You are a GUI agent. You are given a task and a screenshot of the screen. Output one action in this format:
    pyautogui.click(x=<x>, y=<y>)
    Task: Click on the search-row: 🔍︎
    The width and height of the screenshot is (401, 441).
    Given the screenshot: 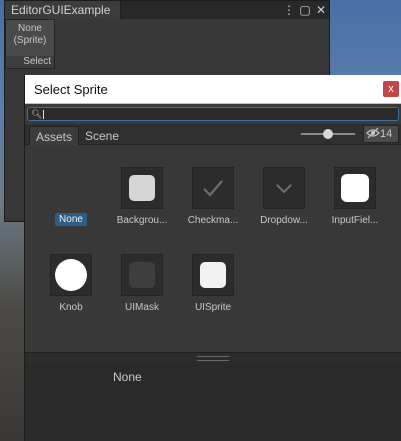 What is the action you would take?
    pyautogui.click(x=213, y=114)
    